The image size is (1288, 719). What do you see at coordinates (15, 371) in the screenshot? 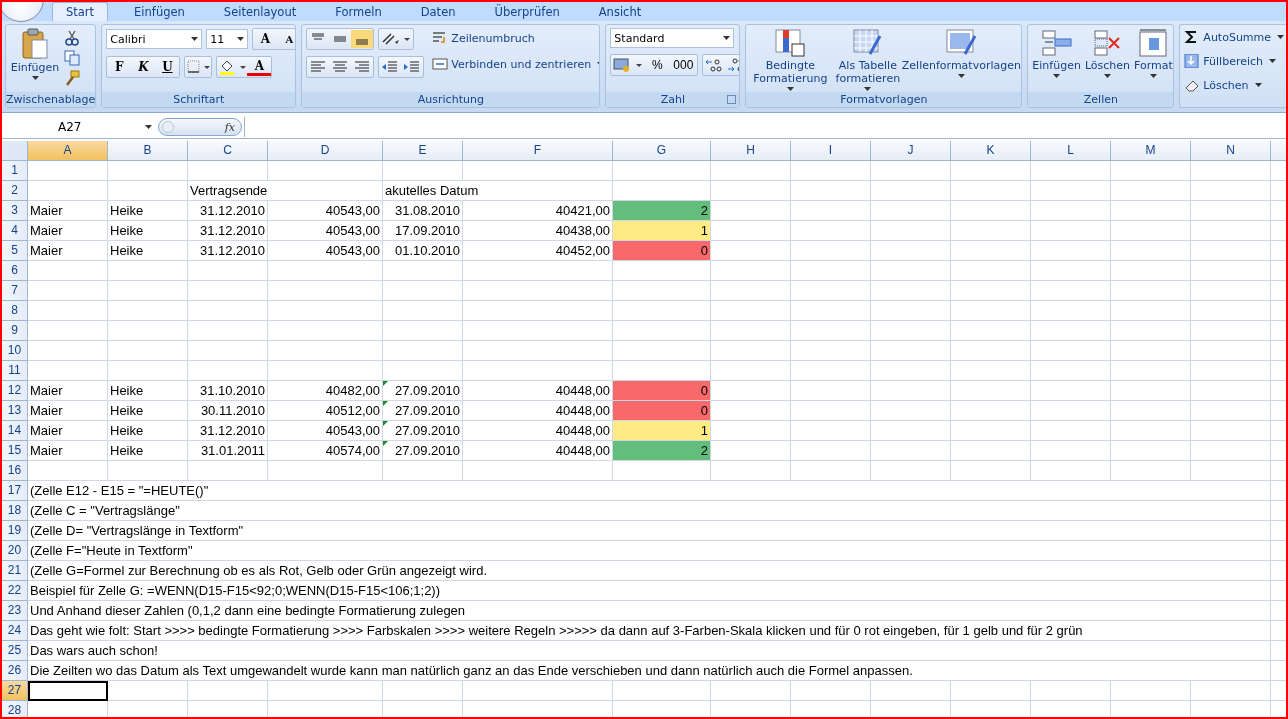
I see `row-header: 11` at bounding box center [15, 371].